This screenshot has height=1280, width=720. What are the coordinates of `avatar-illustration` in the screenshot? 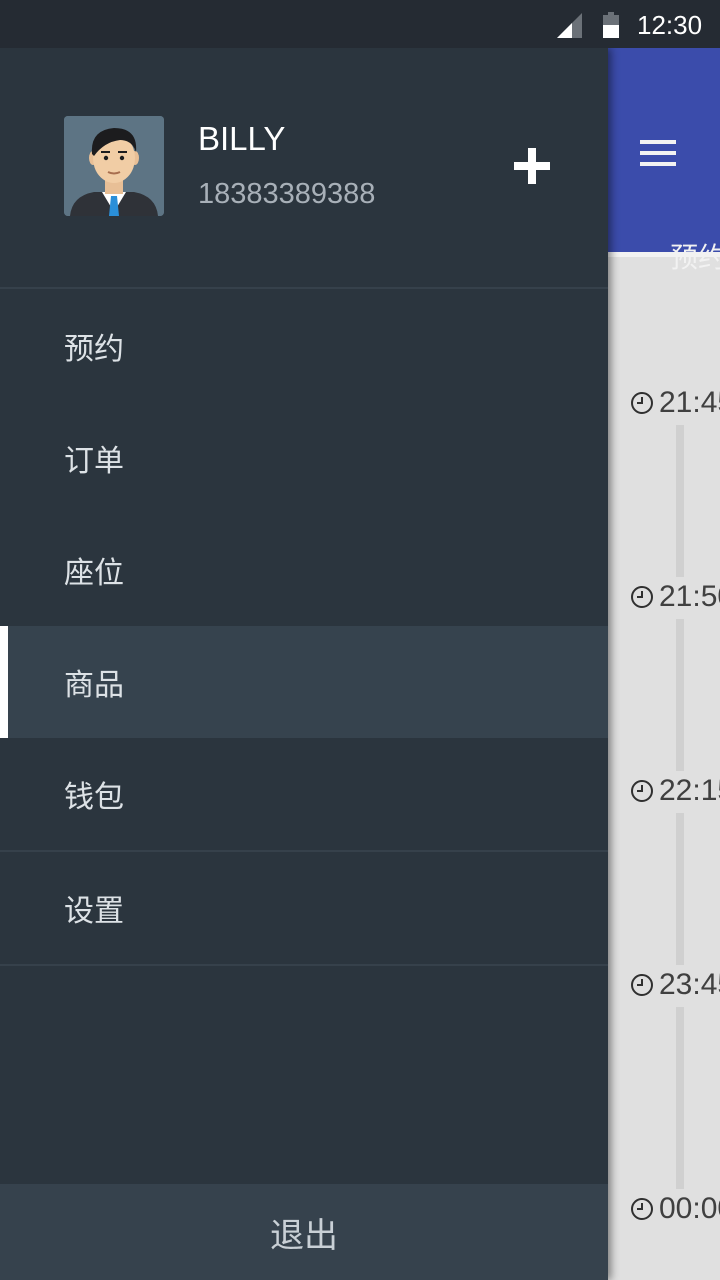 It's located at (114, 166).